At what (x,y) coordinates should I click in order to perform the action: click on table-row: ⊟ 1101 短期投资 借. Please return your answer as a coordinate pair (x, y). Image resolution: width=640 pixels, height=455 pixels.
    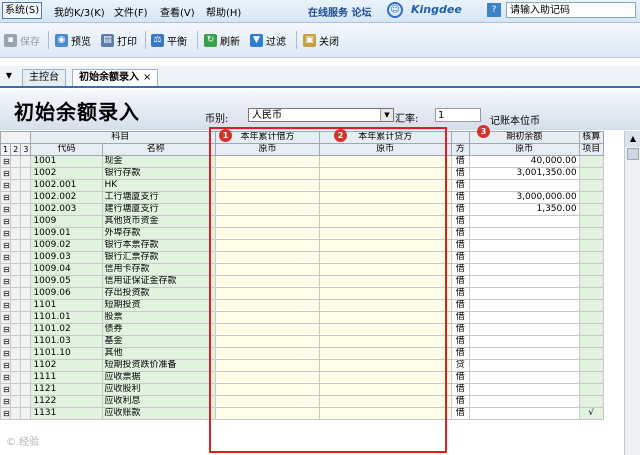
    Looking at the image, I should click on (302, 305).